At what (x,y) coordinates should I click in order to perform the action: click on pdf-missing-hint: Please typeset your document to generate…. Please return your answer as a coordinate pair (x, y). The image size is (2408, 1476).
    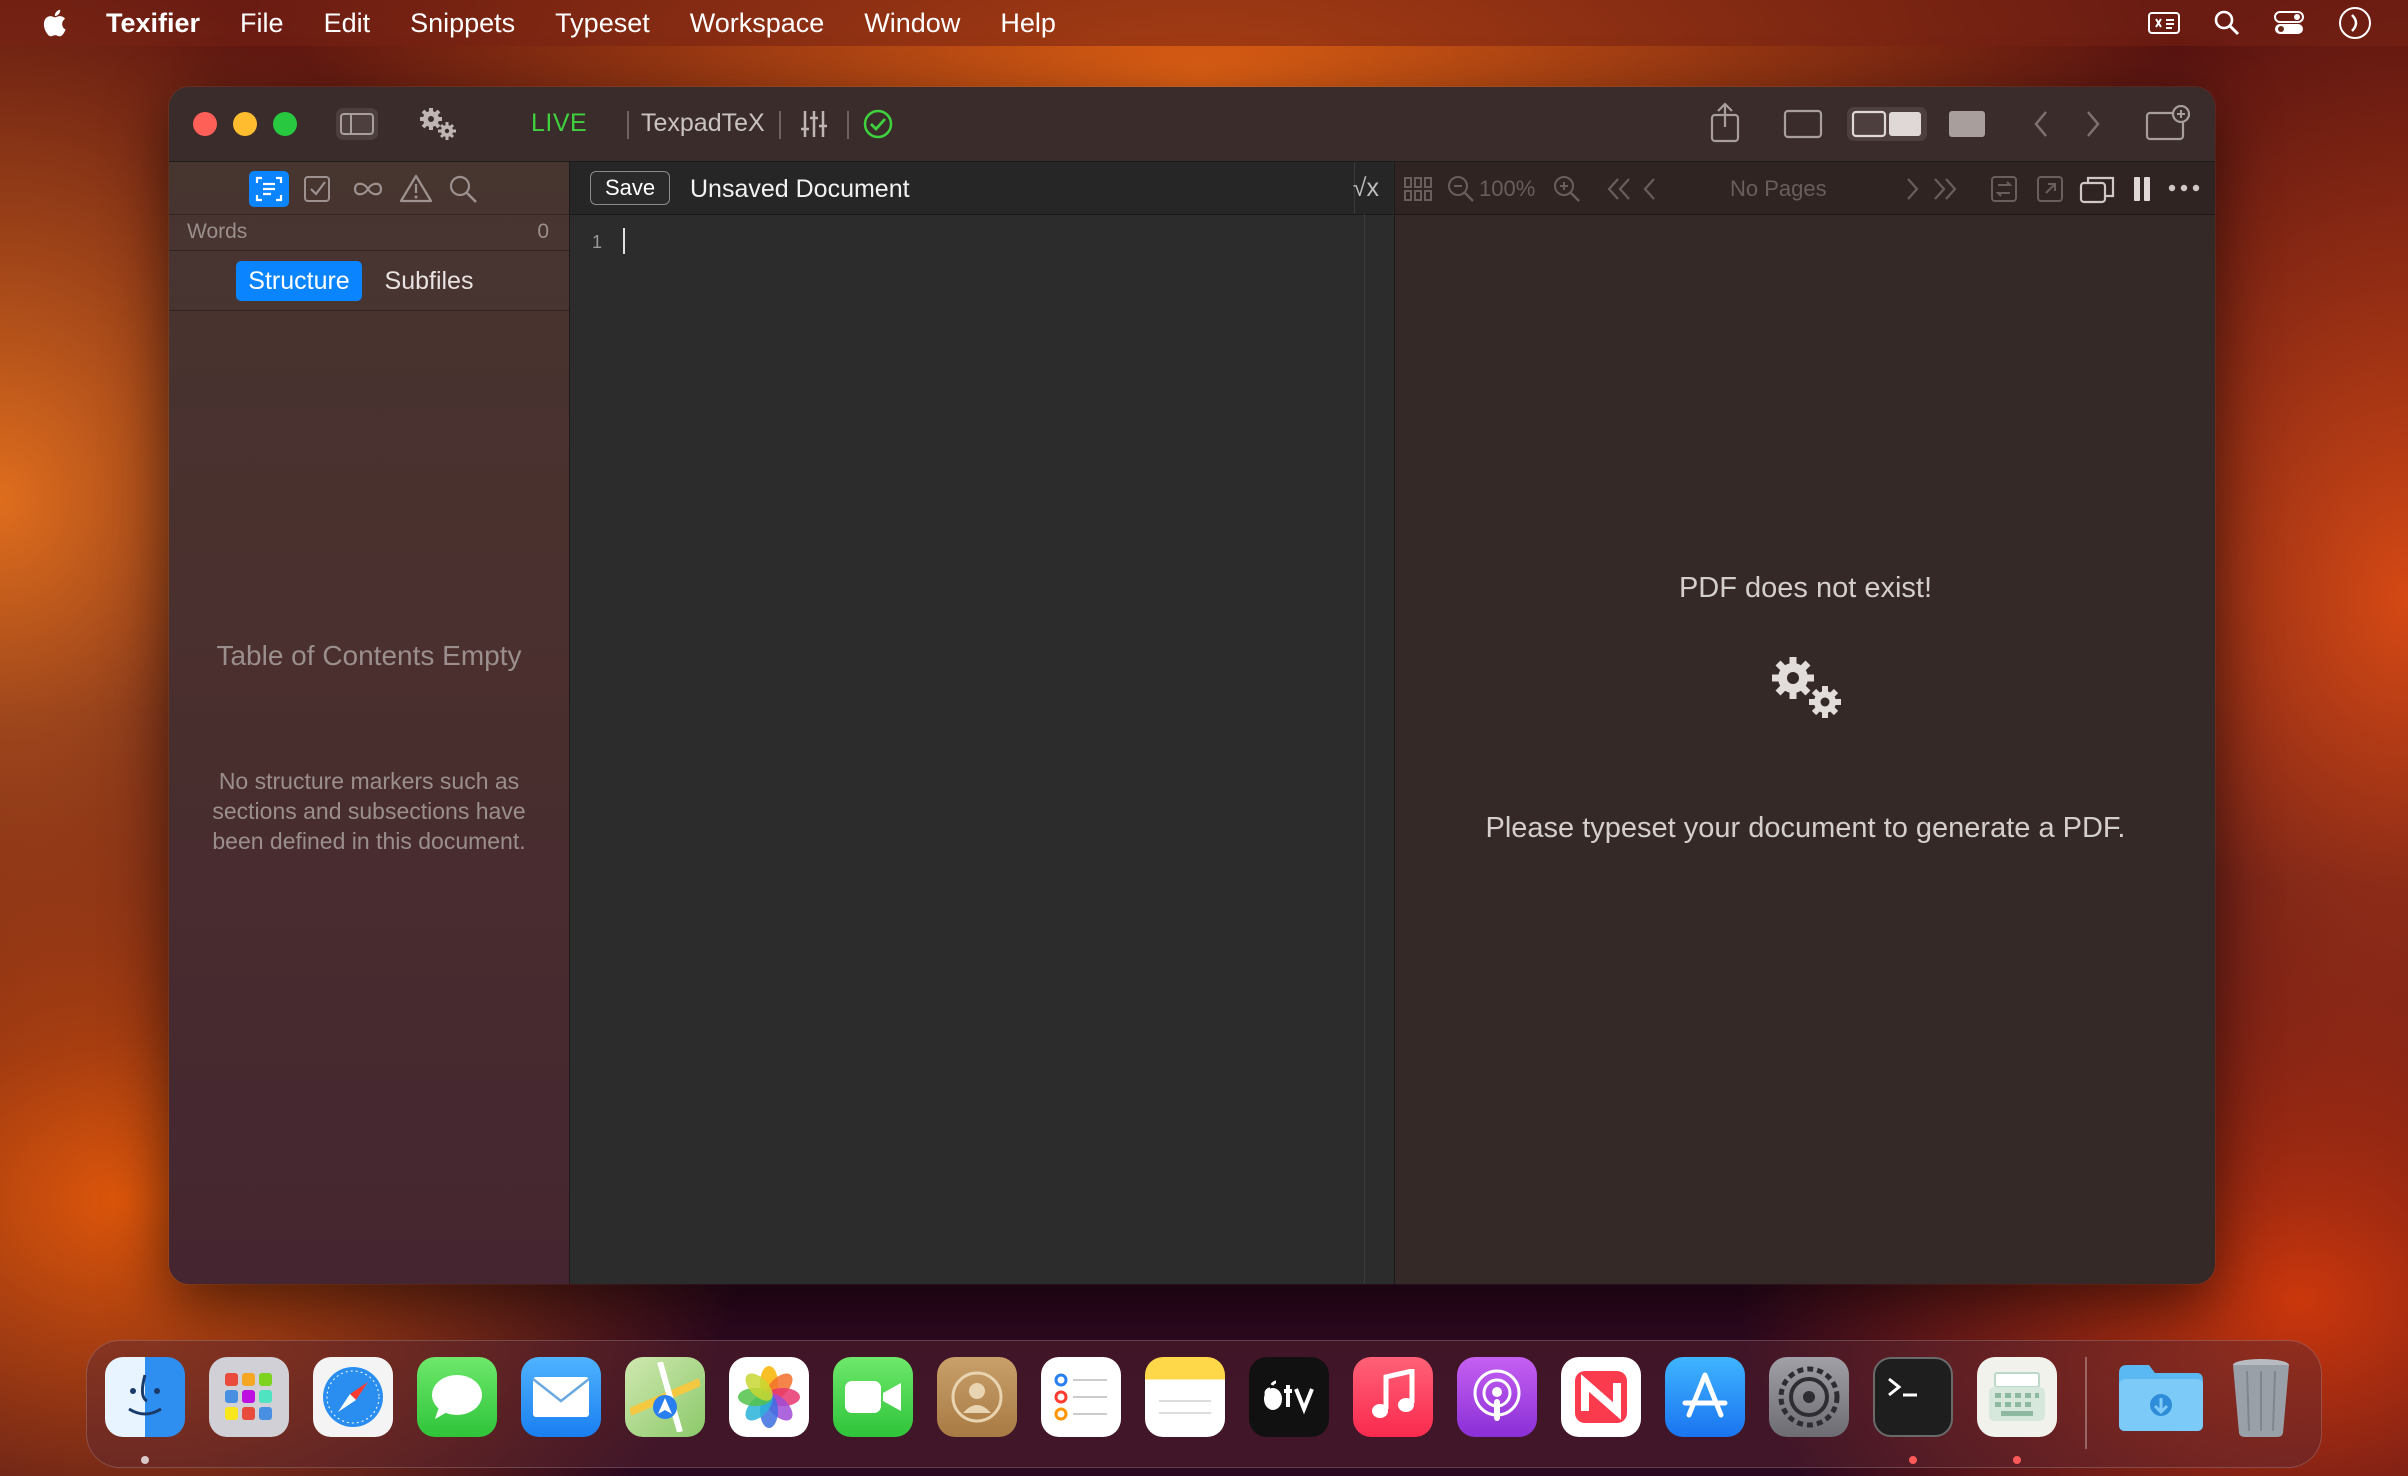
    Looking at the image, I should click on (1805, 828).